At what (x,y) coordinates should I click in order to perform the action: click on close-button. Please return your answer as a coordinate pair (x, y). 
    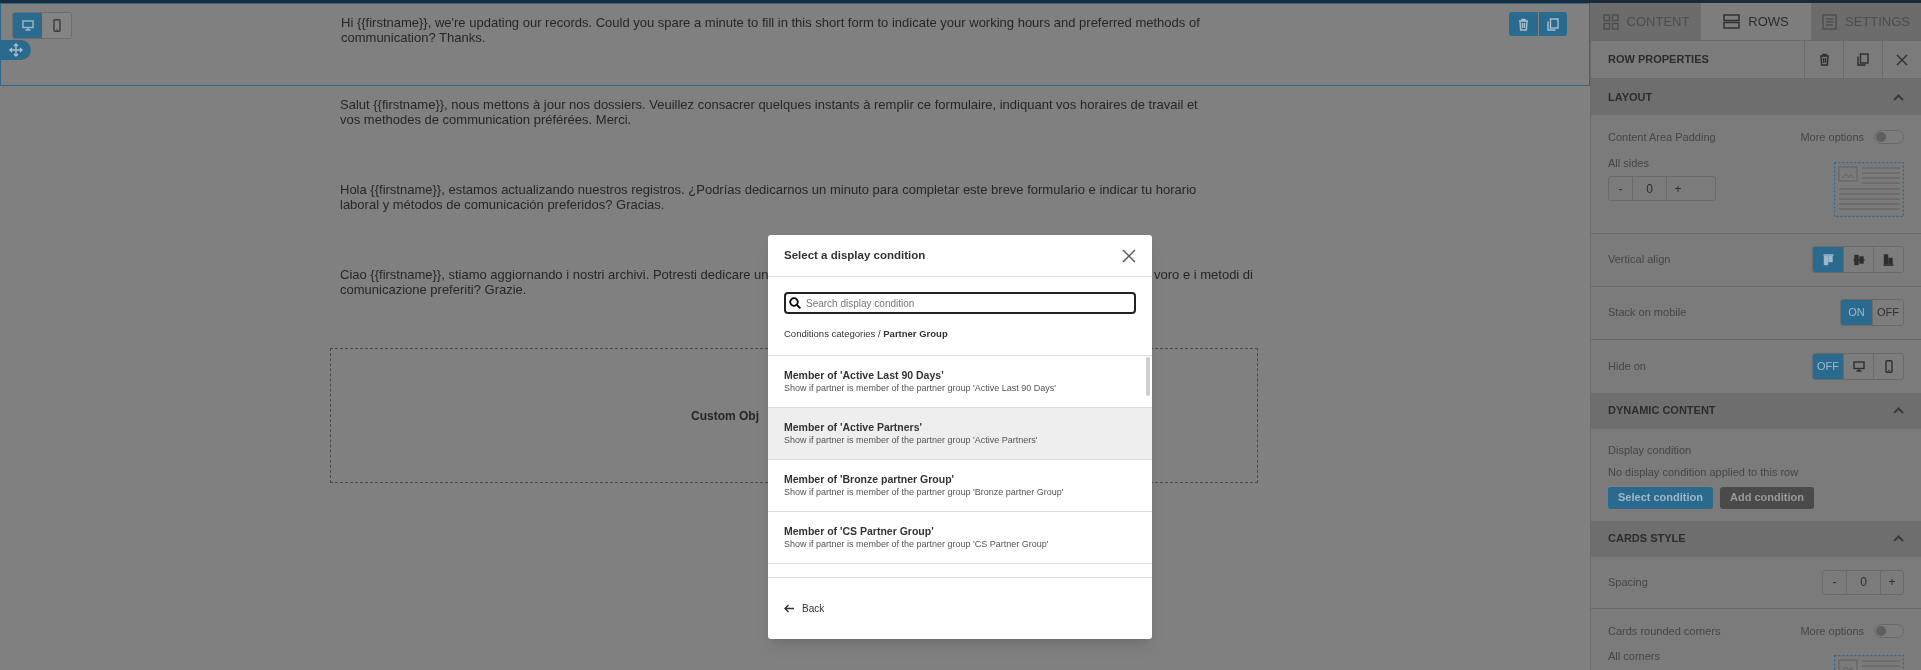
    Looking at the image, I should click on (1129, 255).